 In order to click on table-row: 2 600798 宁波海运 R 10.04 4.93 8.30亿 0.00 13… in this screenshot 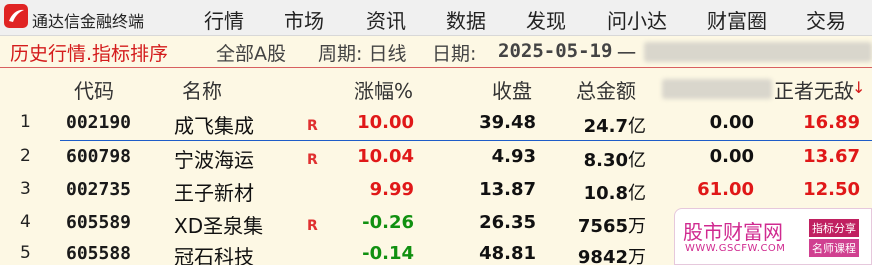, I will do `click(436, 157)`.